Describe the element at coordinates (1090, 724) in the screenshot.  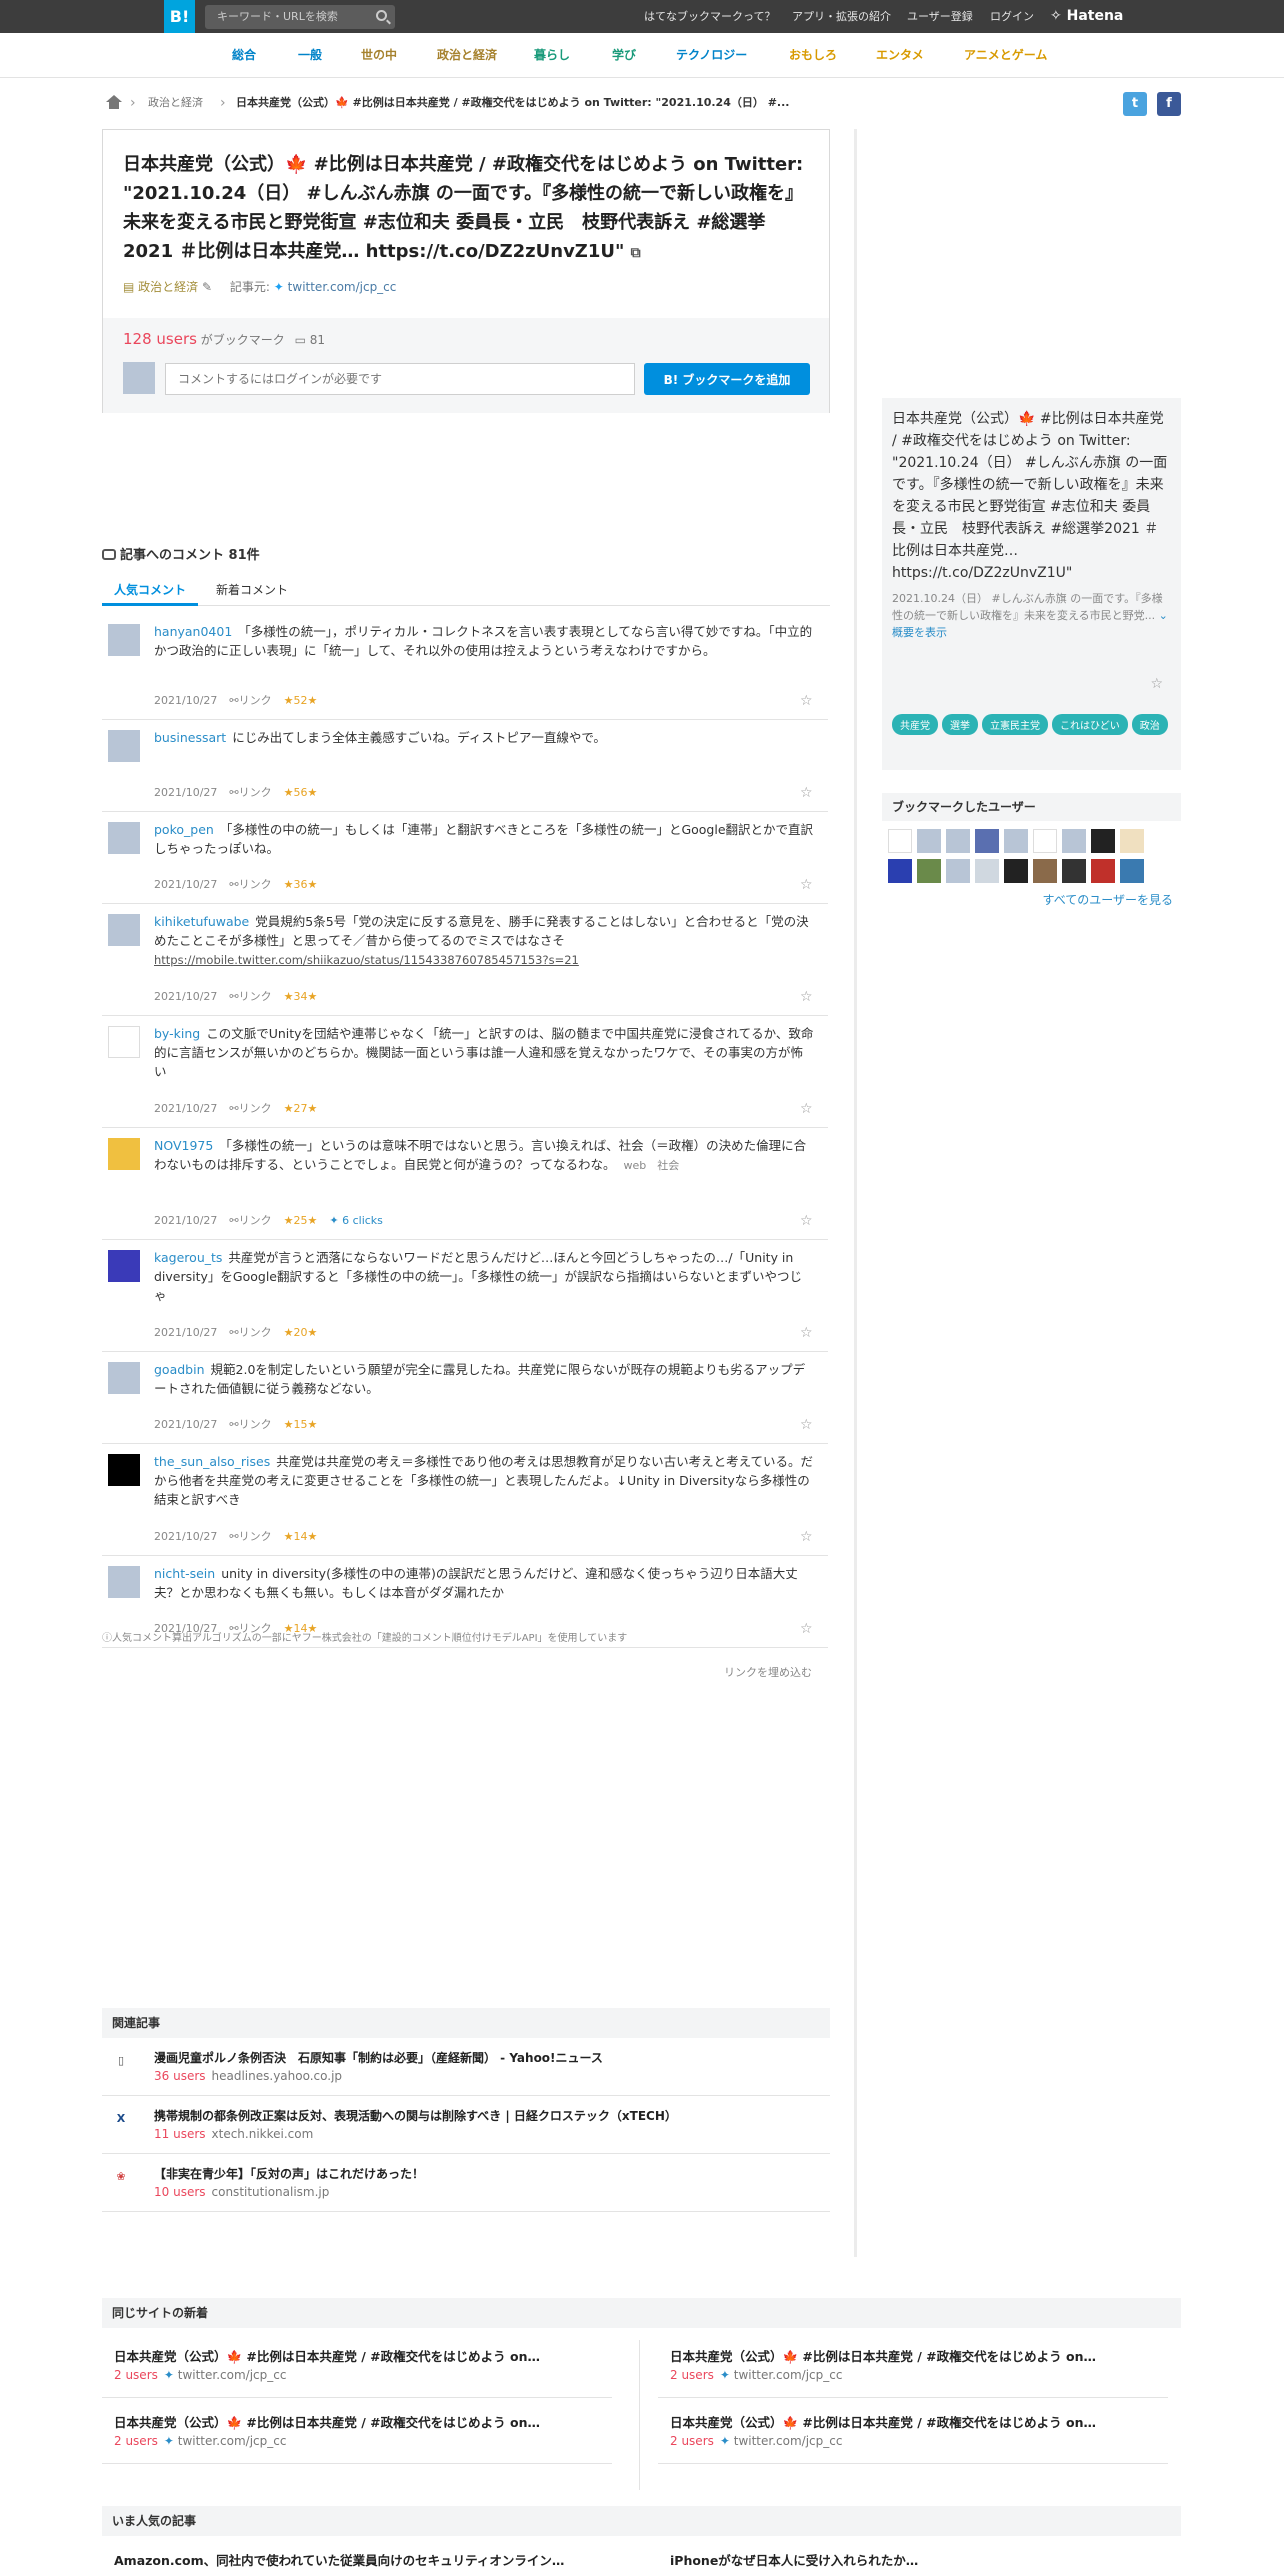
I see `tag: これはひどい` at that location.